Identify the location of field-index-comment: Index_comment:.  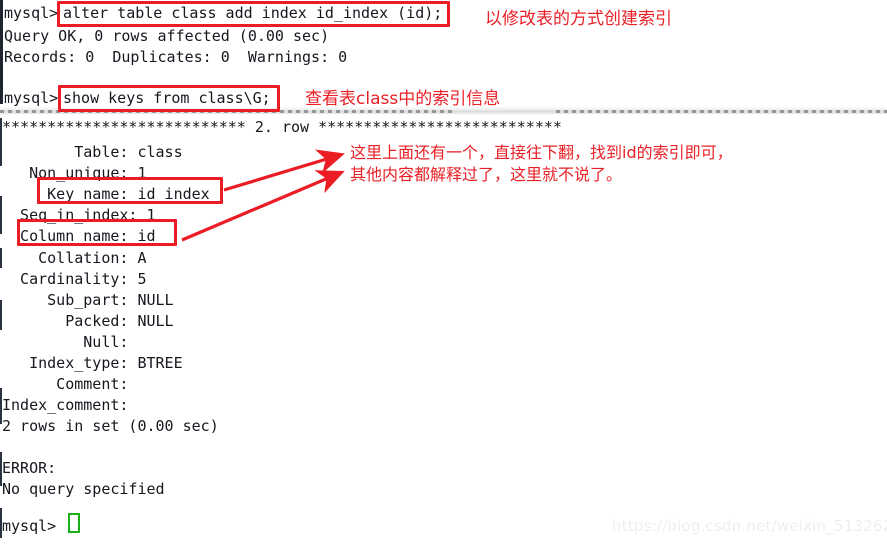
(65, 405).